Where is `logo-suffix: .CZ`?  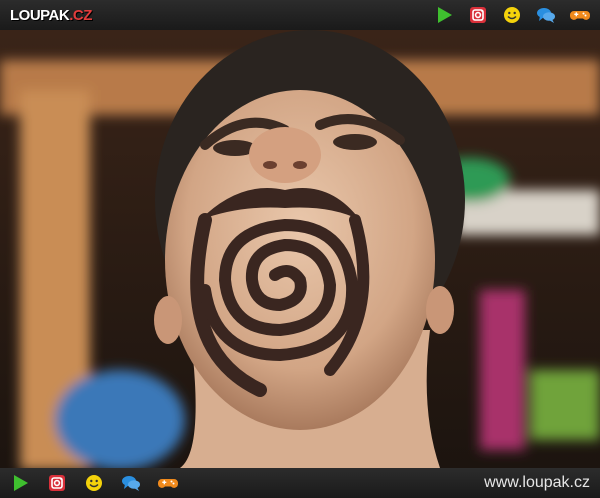 logo-suffix: .CZ is located at coordinates (80, 15).